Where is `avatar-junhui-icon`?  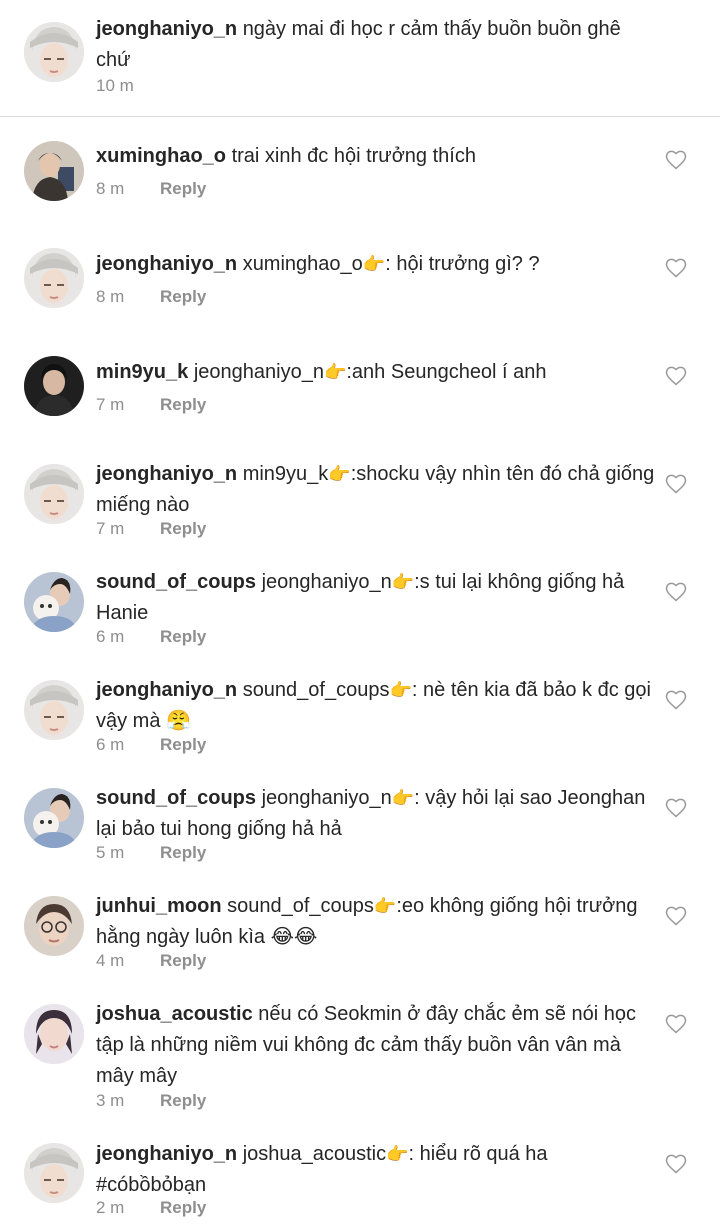
avatar-junhui-icon is located at coordinates (54, 926).